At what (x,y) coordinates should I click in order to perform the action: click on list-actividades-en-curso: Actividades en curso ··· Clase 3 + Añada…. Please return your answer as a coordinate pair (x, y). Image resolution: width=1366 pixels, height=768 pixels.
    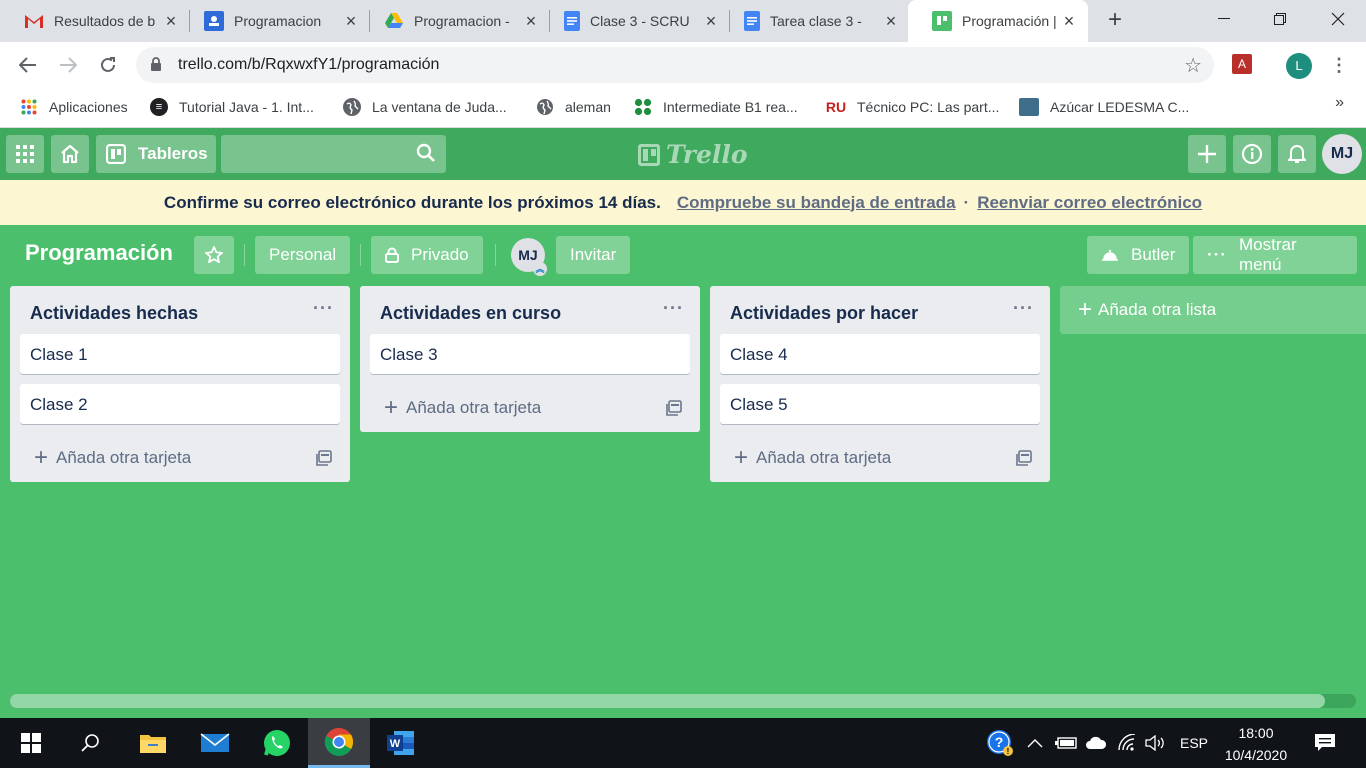
    Looking at the image, I should click on (530, 359).